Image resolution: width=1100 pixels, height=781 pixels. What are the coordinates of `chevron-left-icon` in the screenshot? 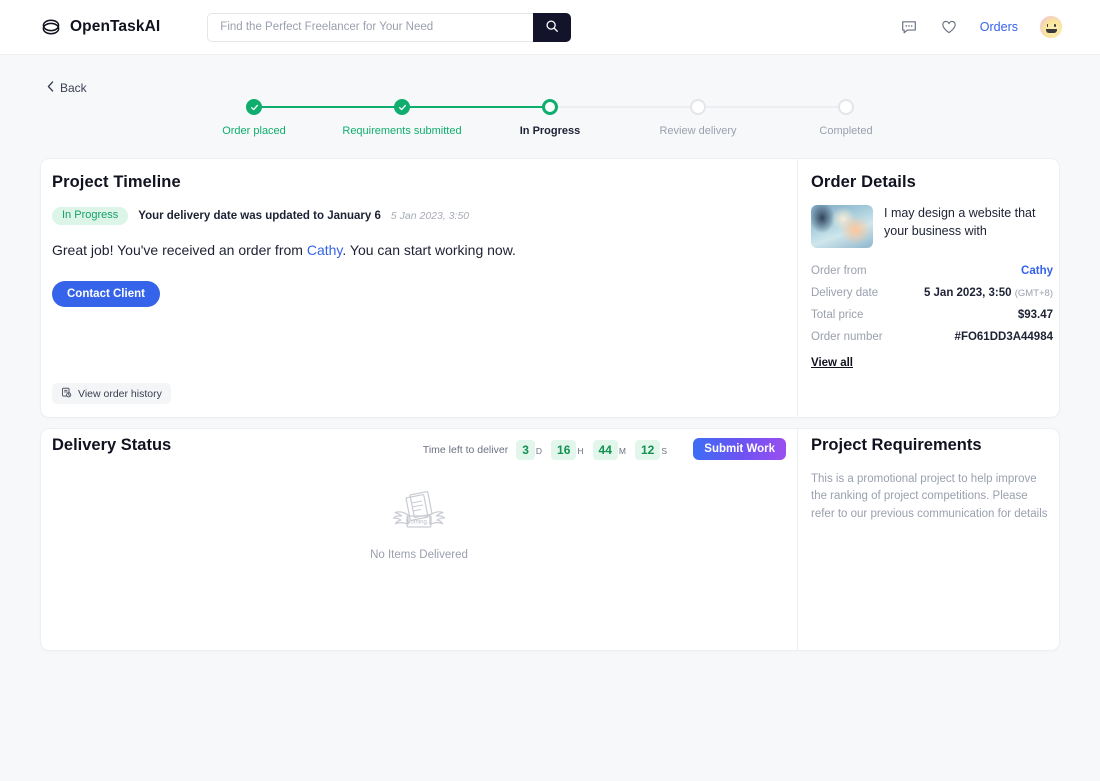 It's located at (50, 88).